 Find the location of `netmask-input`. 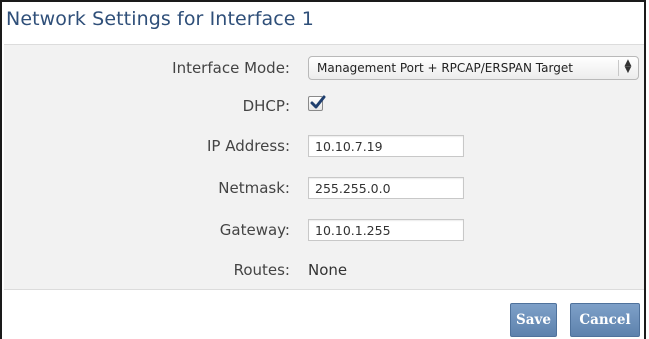

netmask-input is located at coordinates (386, 188).